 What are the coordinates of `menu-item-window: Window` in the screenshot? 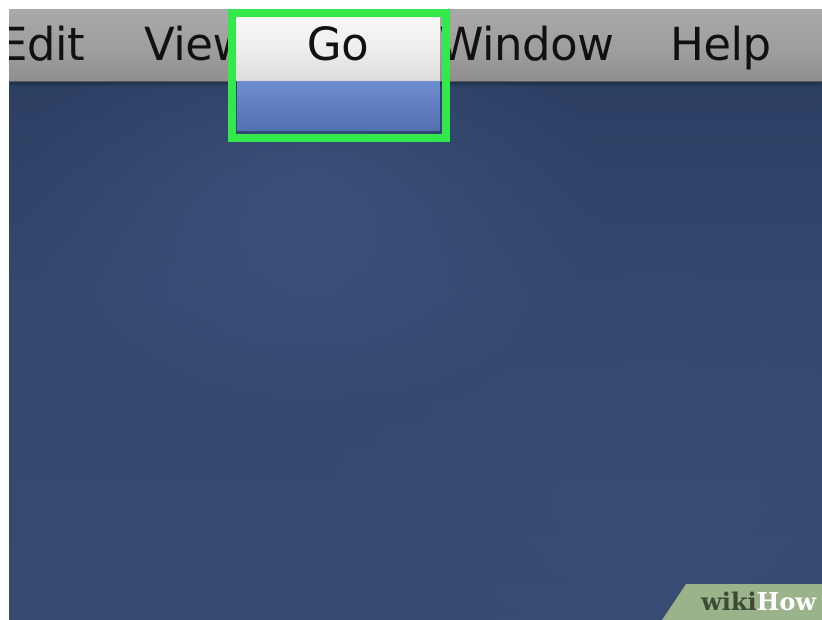 It's located at (526, 45).